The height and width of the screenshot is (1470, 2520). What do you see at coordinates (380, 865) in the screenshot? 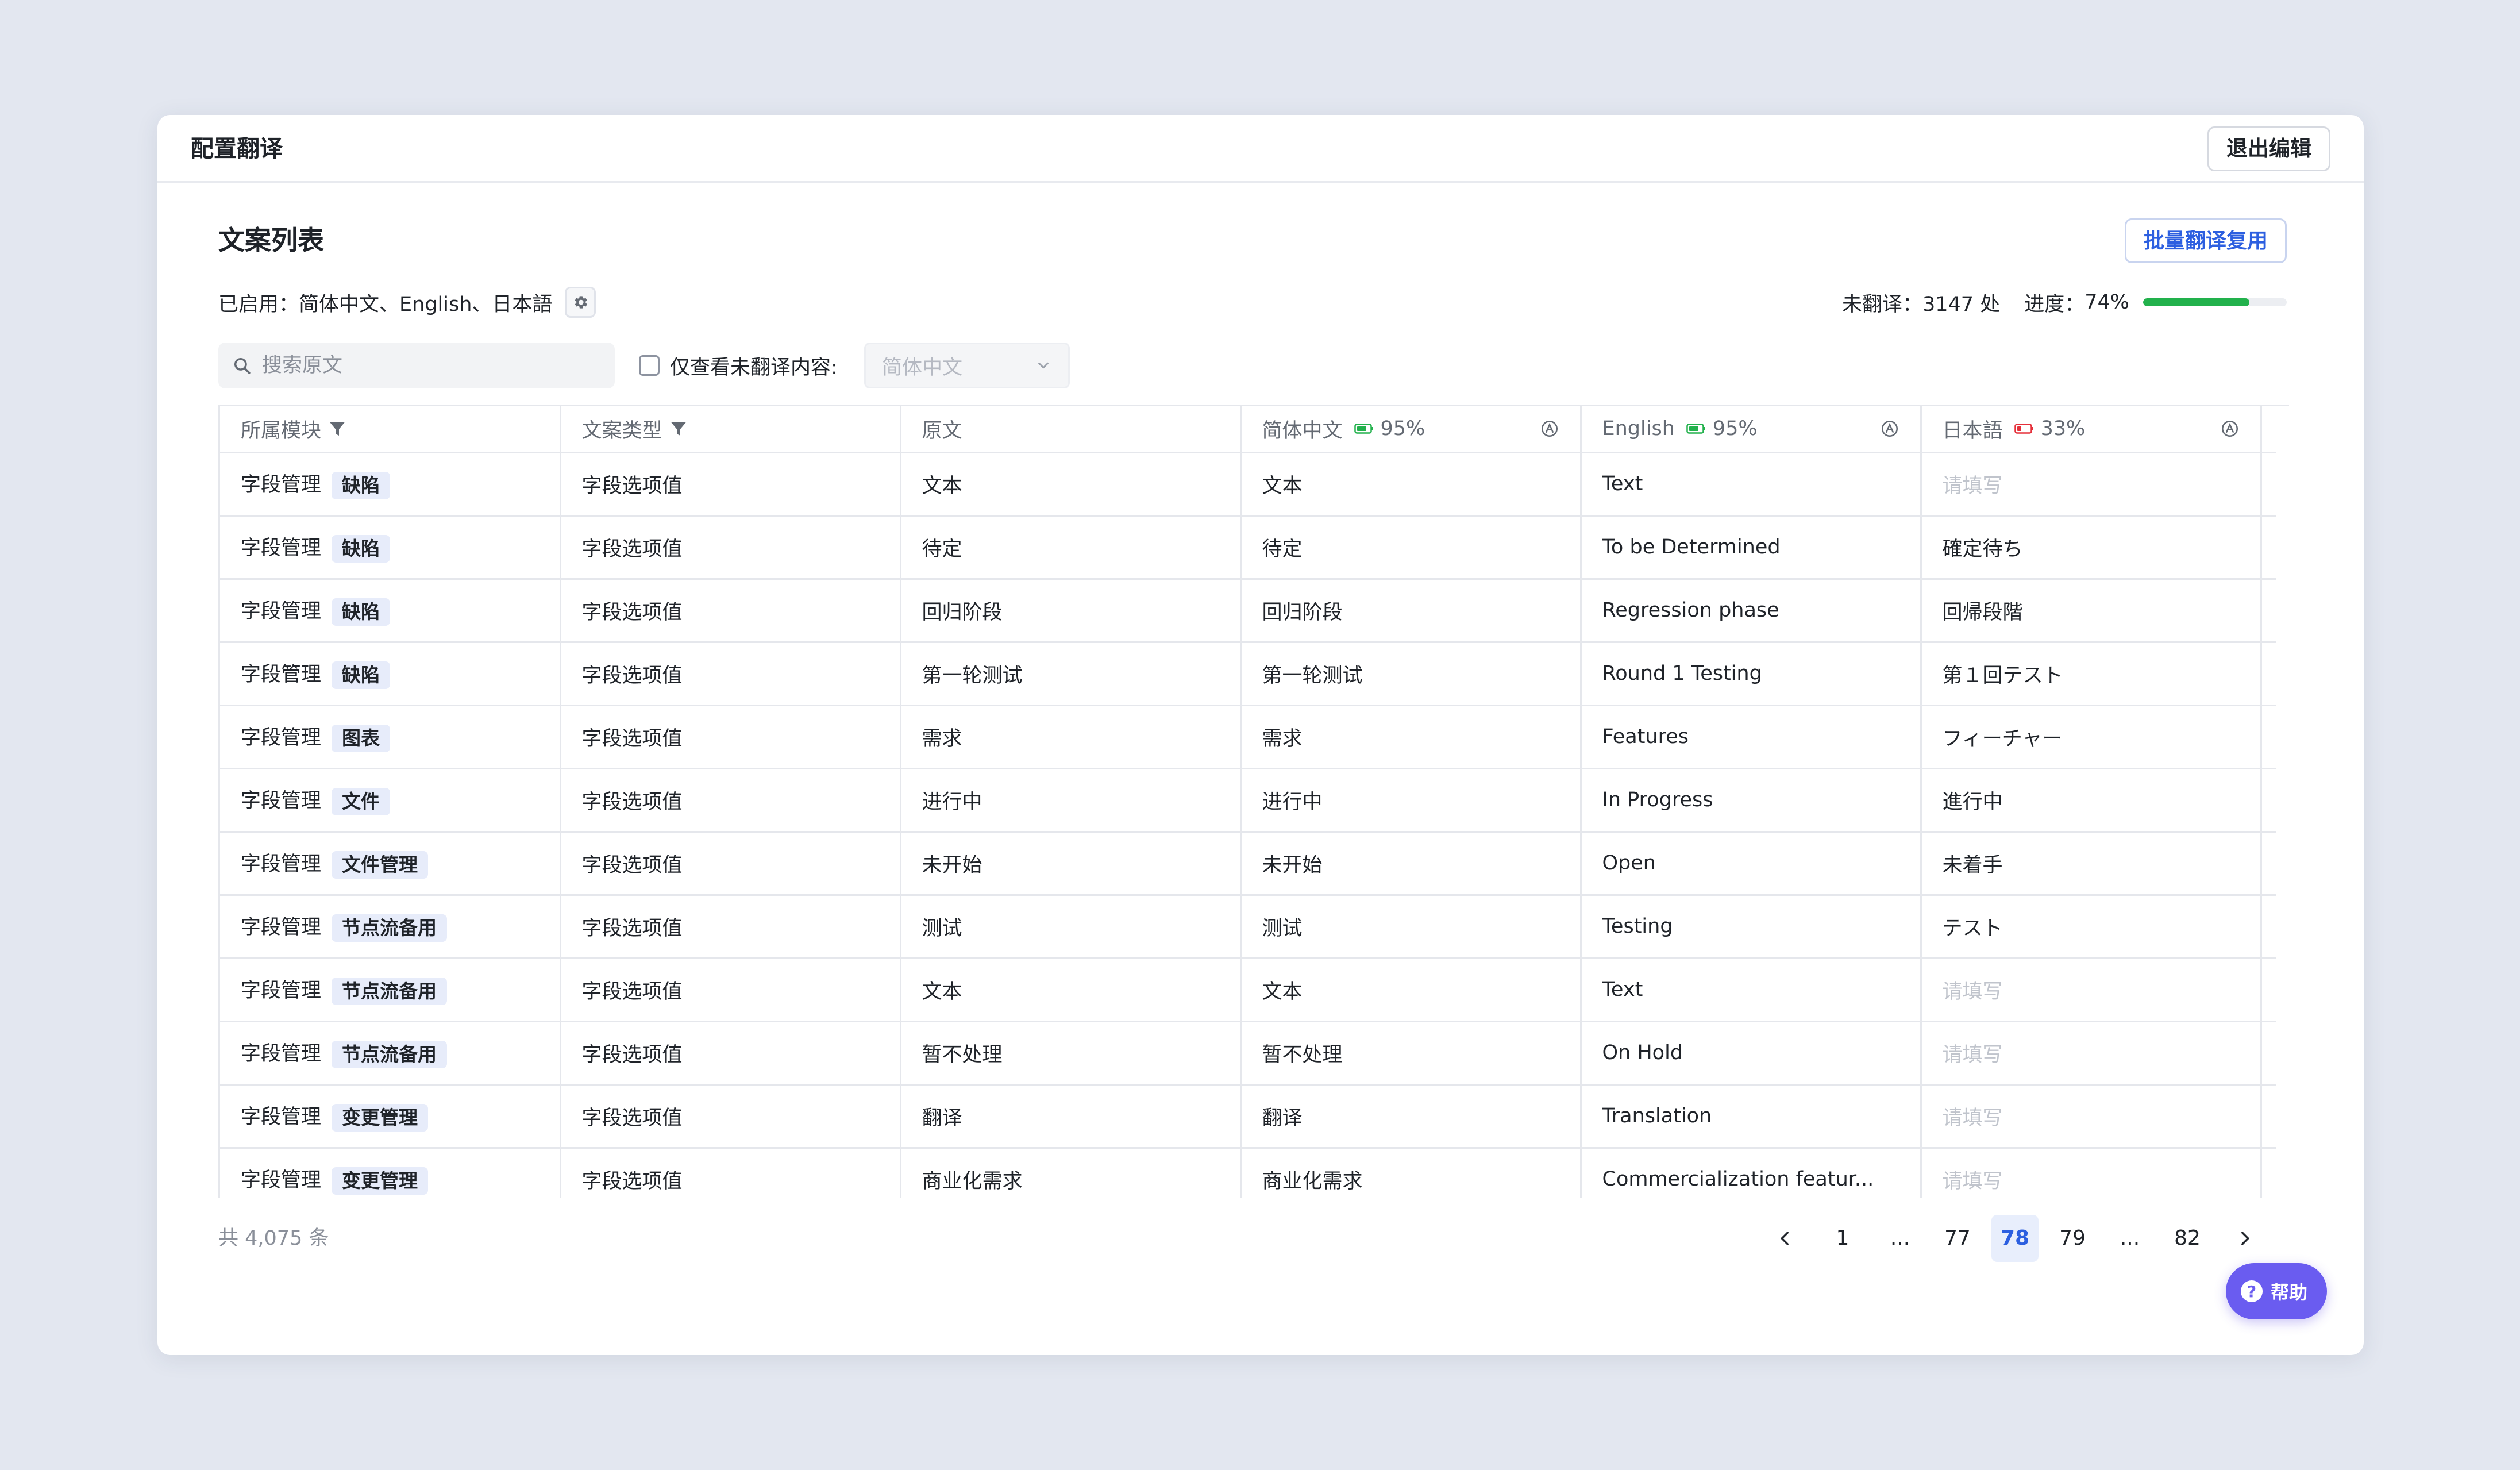
I see `module-tag: 文件管理` at bounding box center [380, 865].